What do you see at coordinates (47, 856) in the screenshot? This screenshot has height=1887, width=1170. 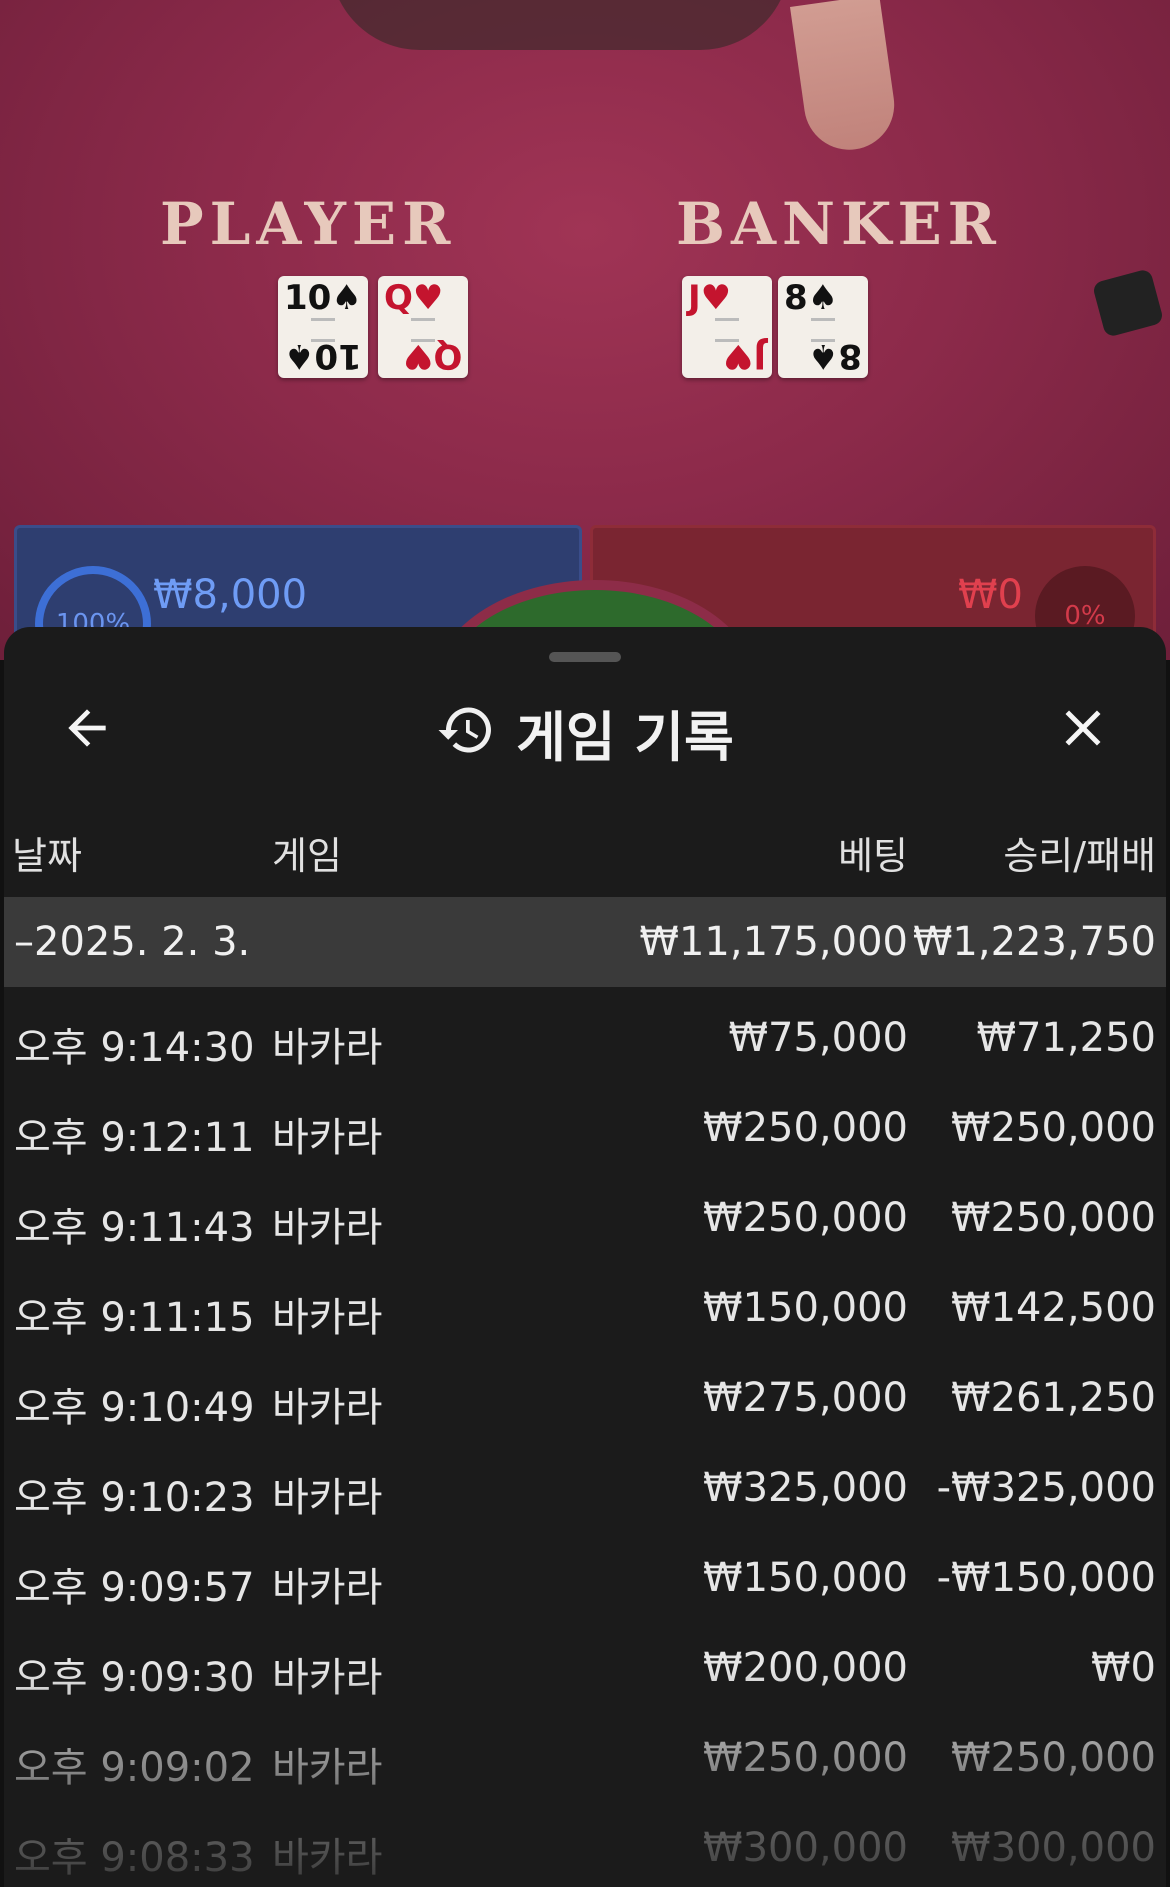 I see `column-header-date: 날짜` at bounding box center [47, 856].